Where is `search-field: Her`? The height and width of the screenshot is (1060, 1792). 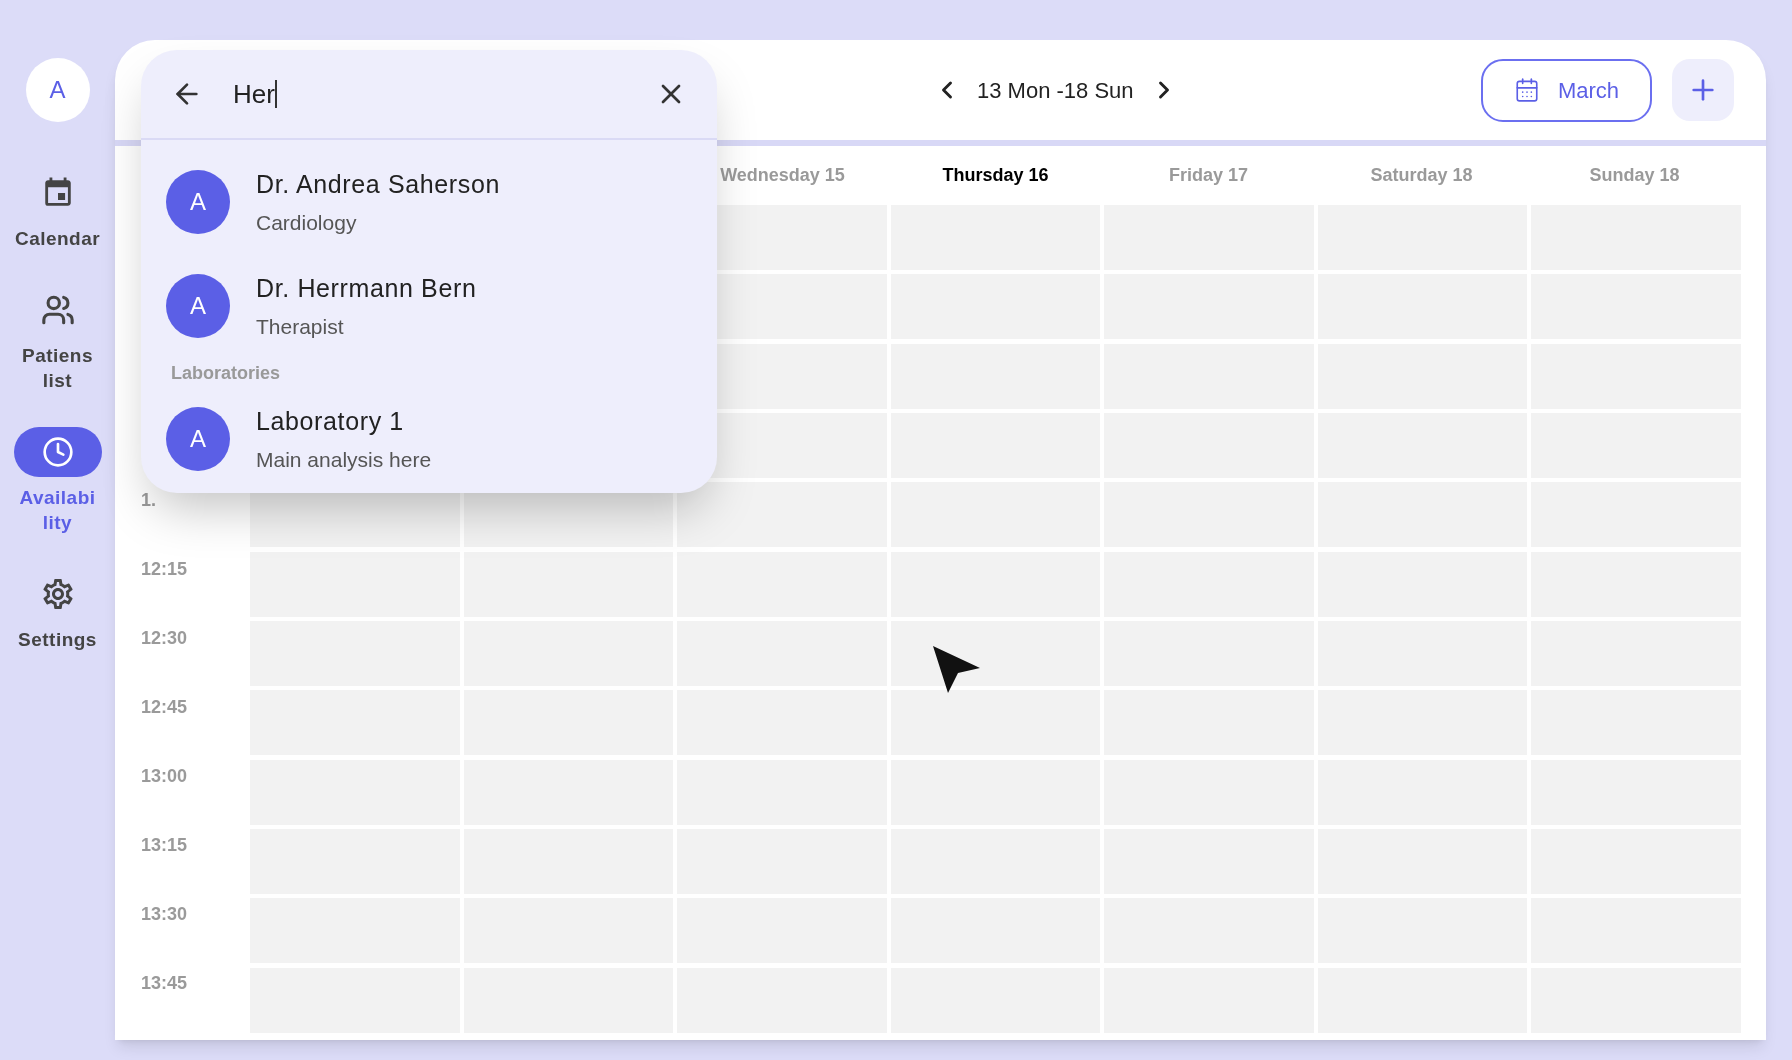 search-field: Her is located at coordinates (429, 94).